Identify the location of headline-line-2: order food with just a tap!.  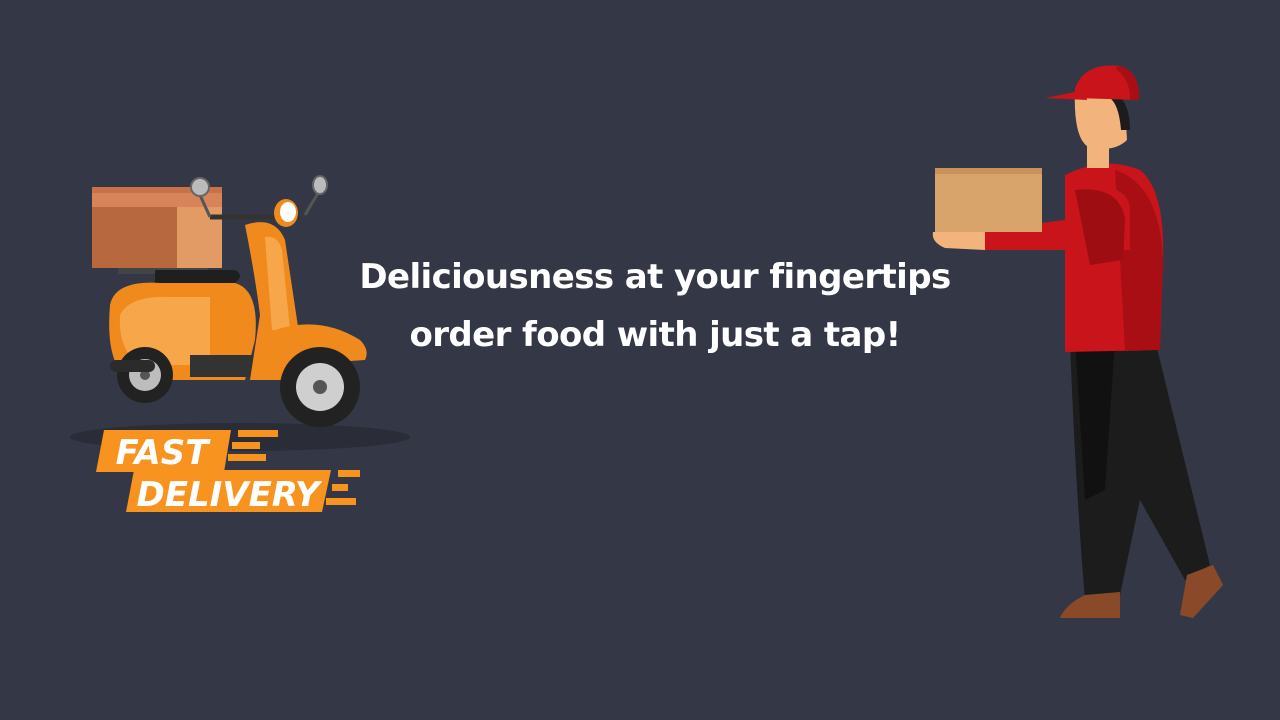
(655, 335).